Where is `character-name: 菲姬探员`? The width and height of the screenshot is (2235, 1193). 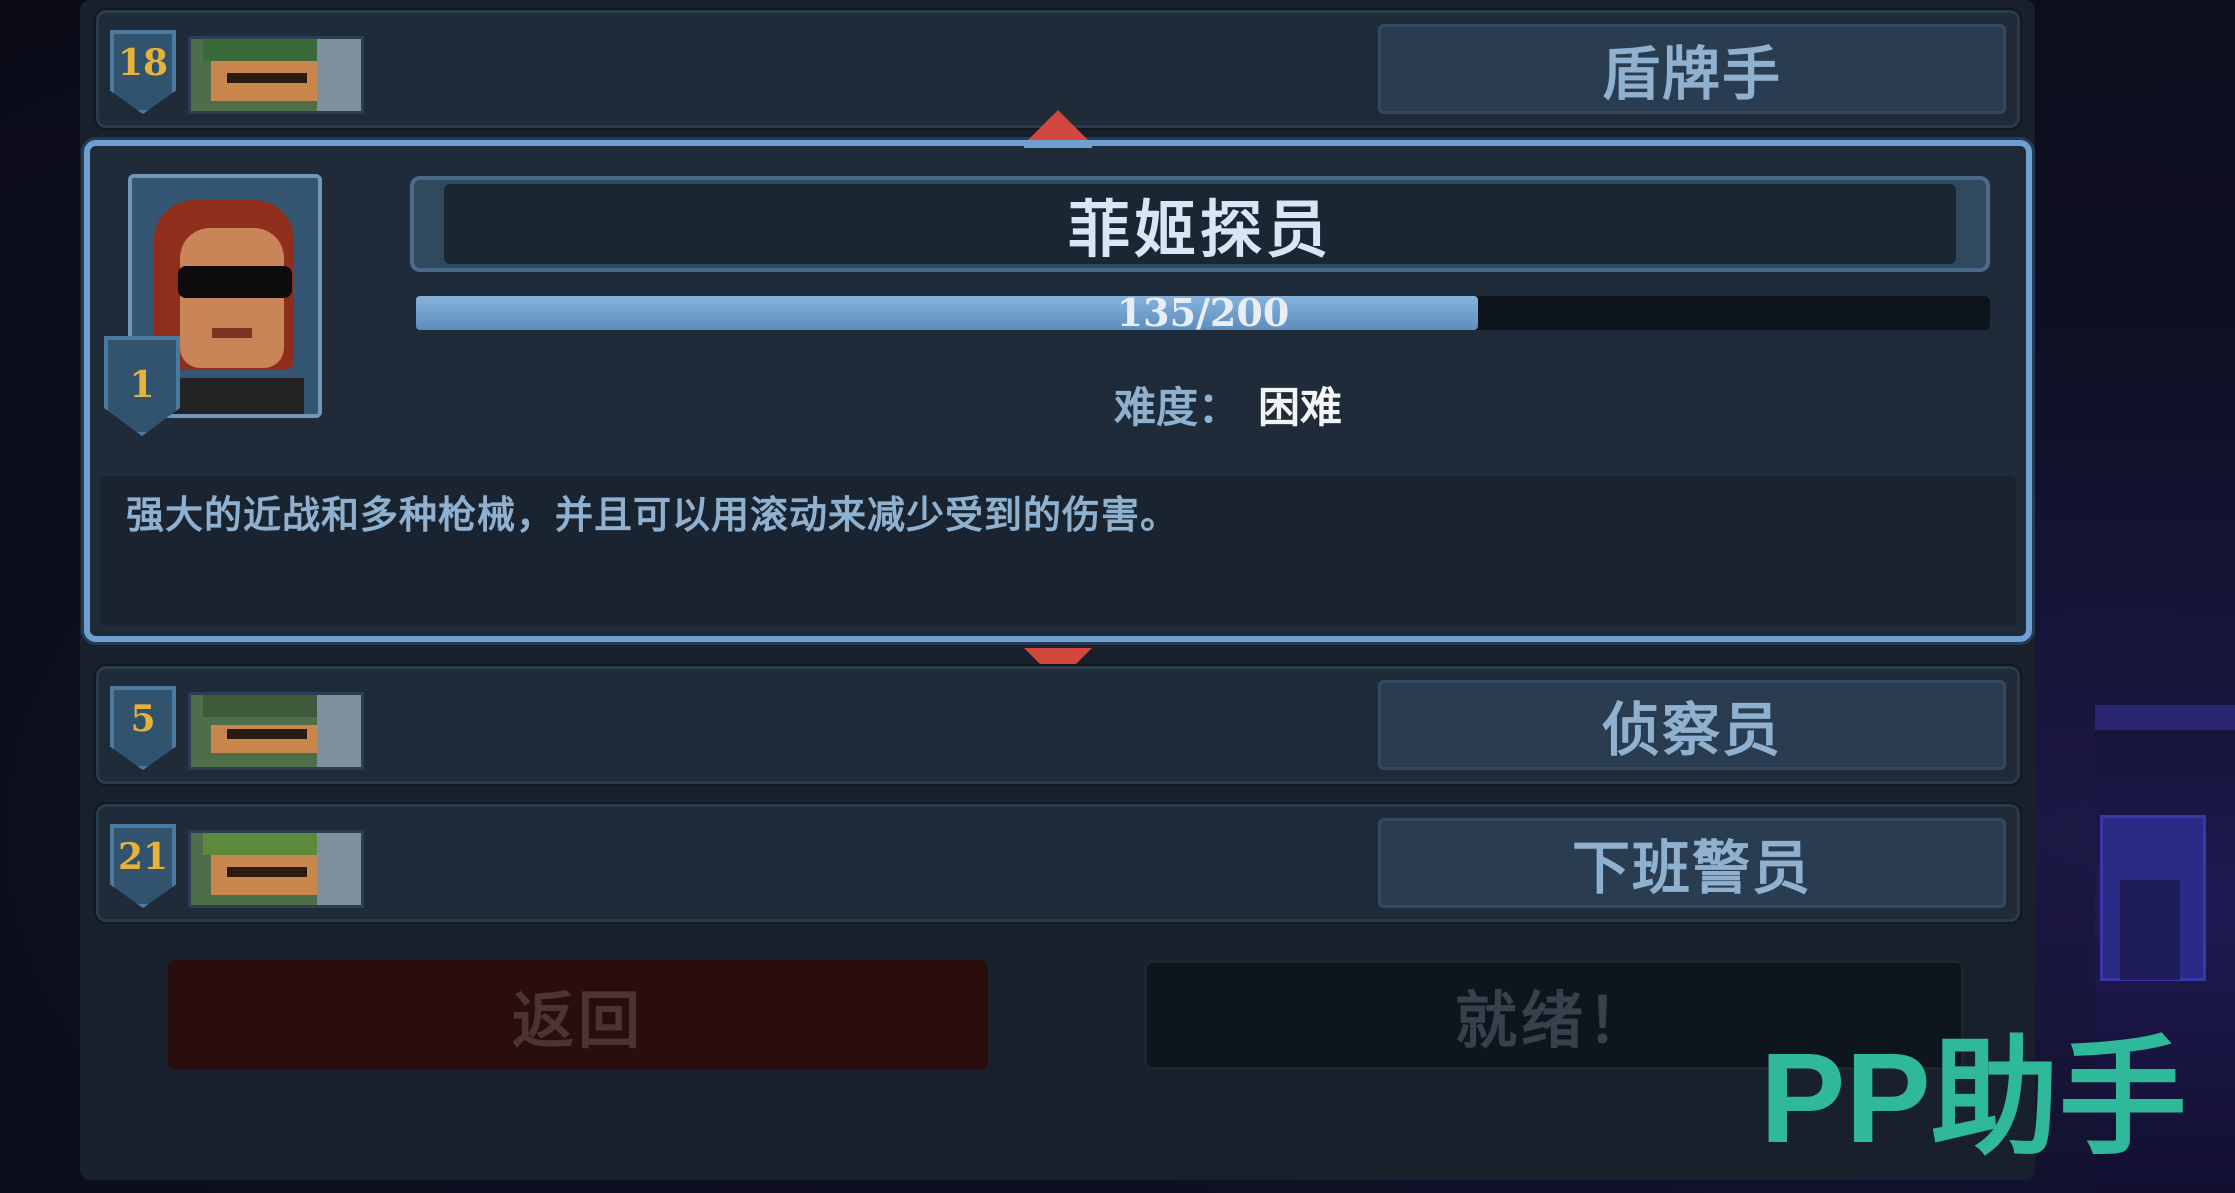 character-name: 菲姬探员 is located at coordinates (1200, 225).